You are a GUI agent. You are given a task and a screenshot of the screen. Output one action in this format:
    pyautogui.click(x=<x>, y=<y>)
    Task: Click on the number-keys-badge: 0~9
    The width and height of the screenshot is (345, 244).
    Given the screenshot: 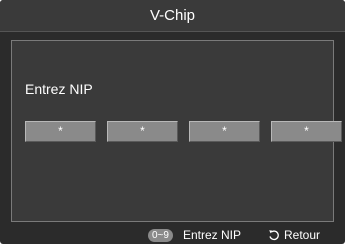 What is the action you would take?
    pyautogui.click(x=160, y=235)
    